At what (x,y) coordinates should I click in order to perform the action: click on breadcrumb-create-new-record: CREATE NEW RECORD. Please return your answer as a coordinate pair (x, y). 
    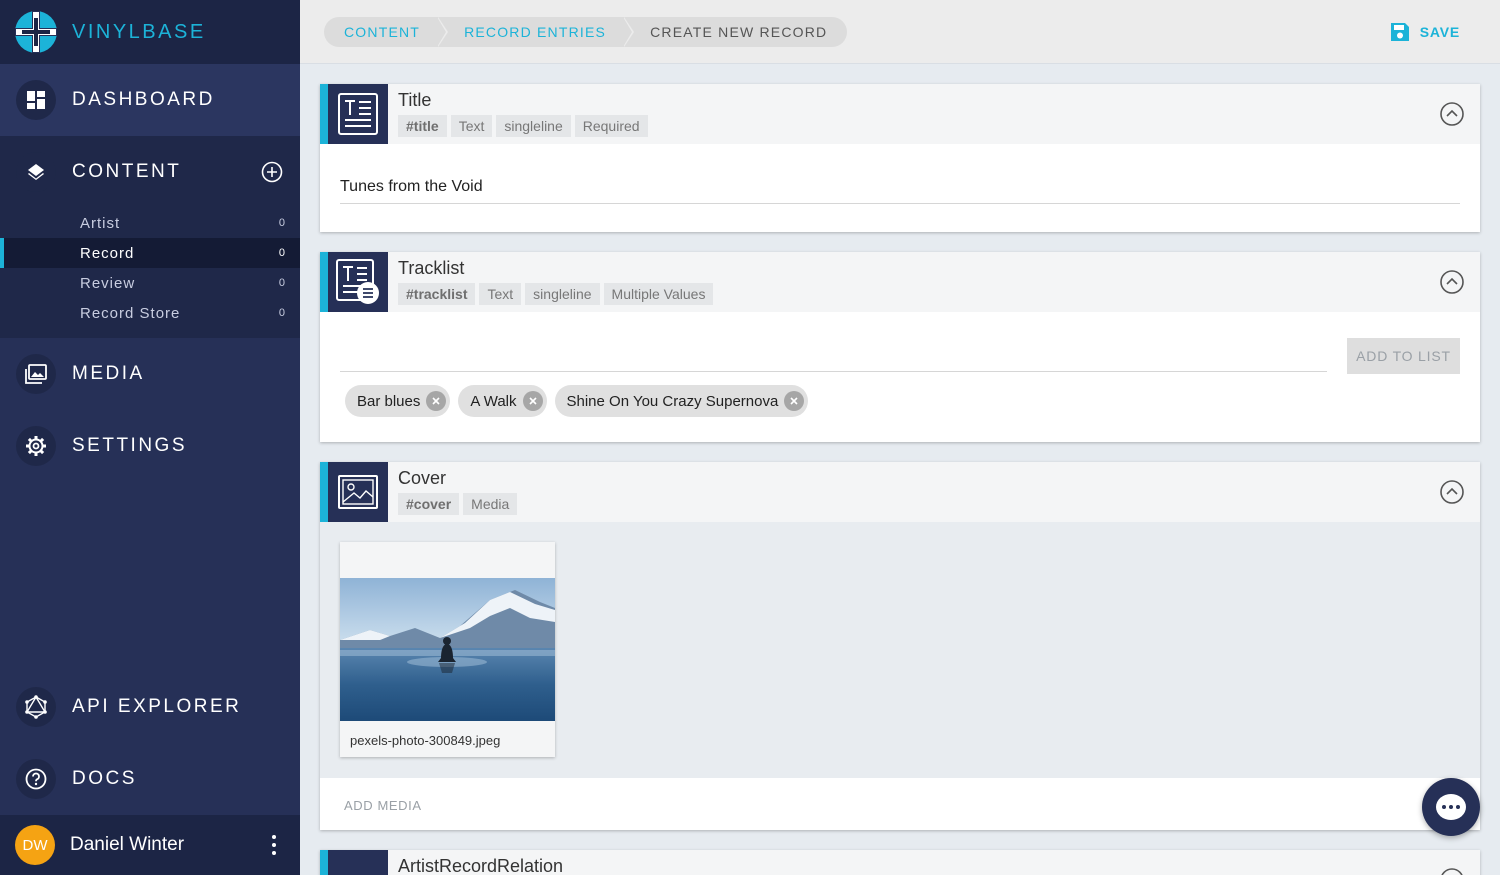
    Looking at the image, I should click on (735, 32).